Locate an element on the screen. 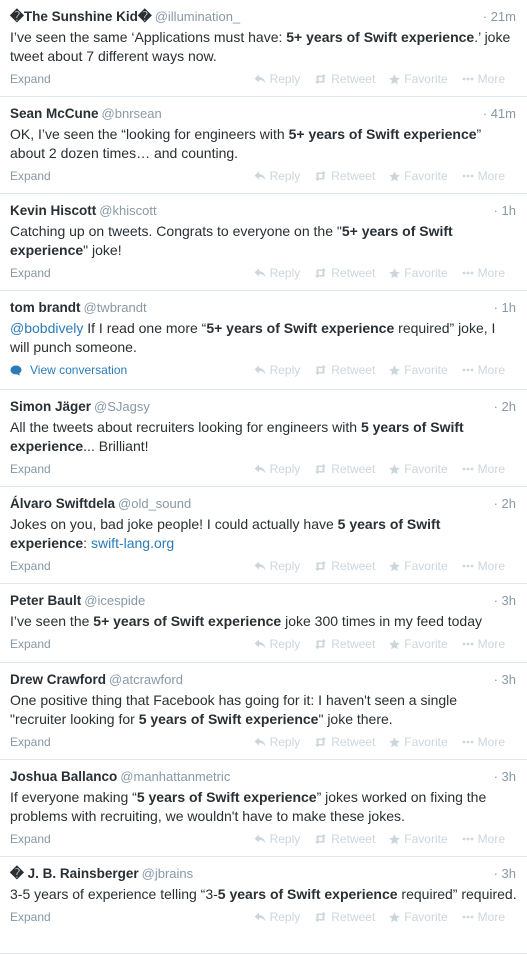 The image size is (527, 954). tweet-author-name: Joshua Ballanco is located at coordinates (63, 776).